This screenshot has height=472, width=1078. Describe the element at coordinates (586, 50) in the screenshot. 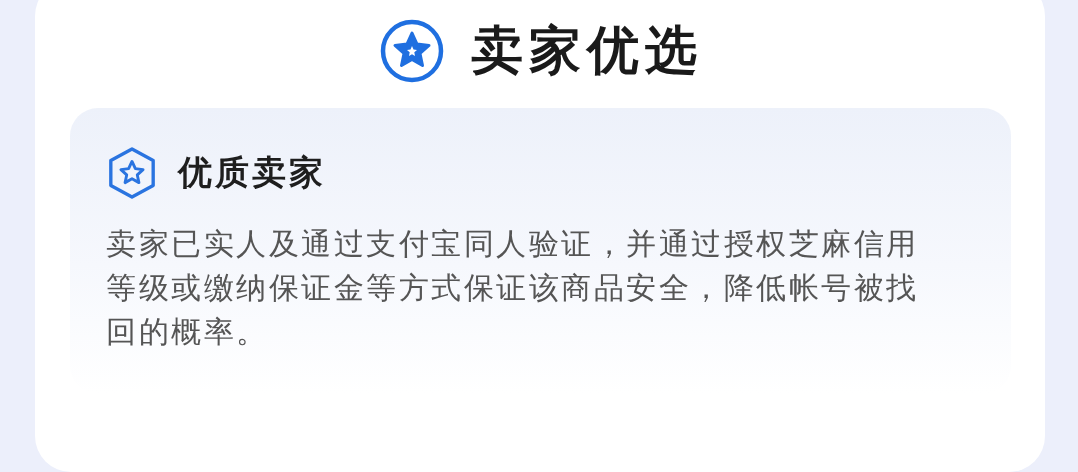

I see `card-title: 卖家优选` at that location.